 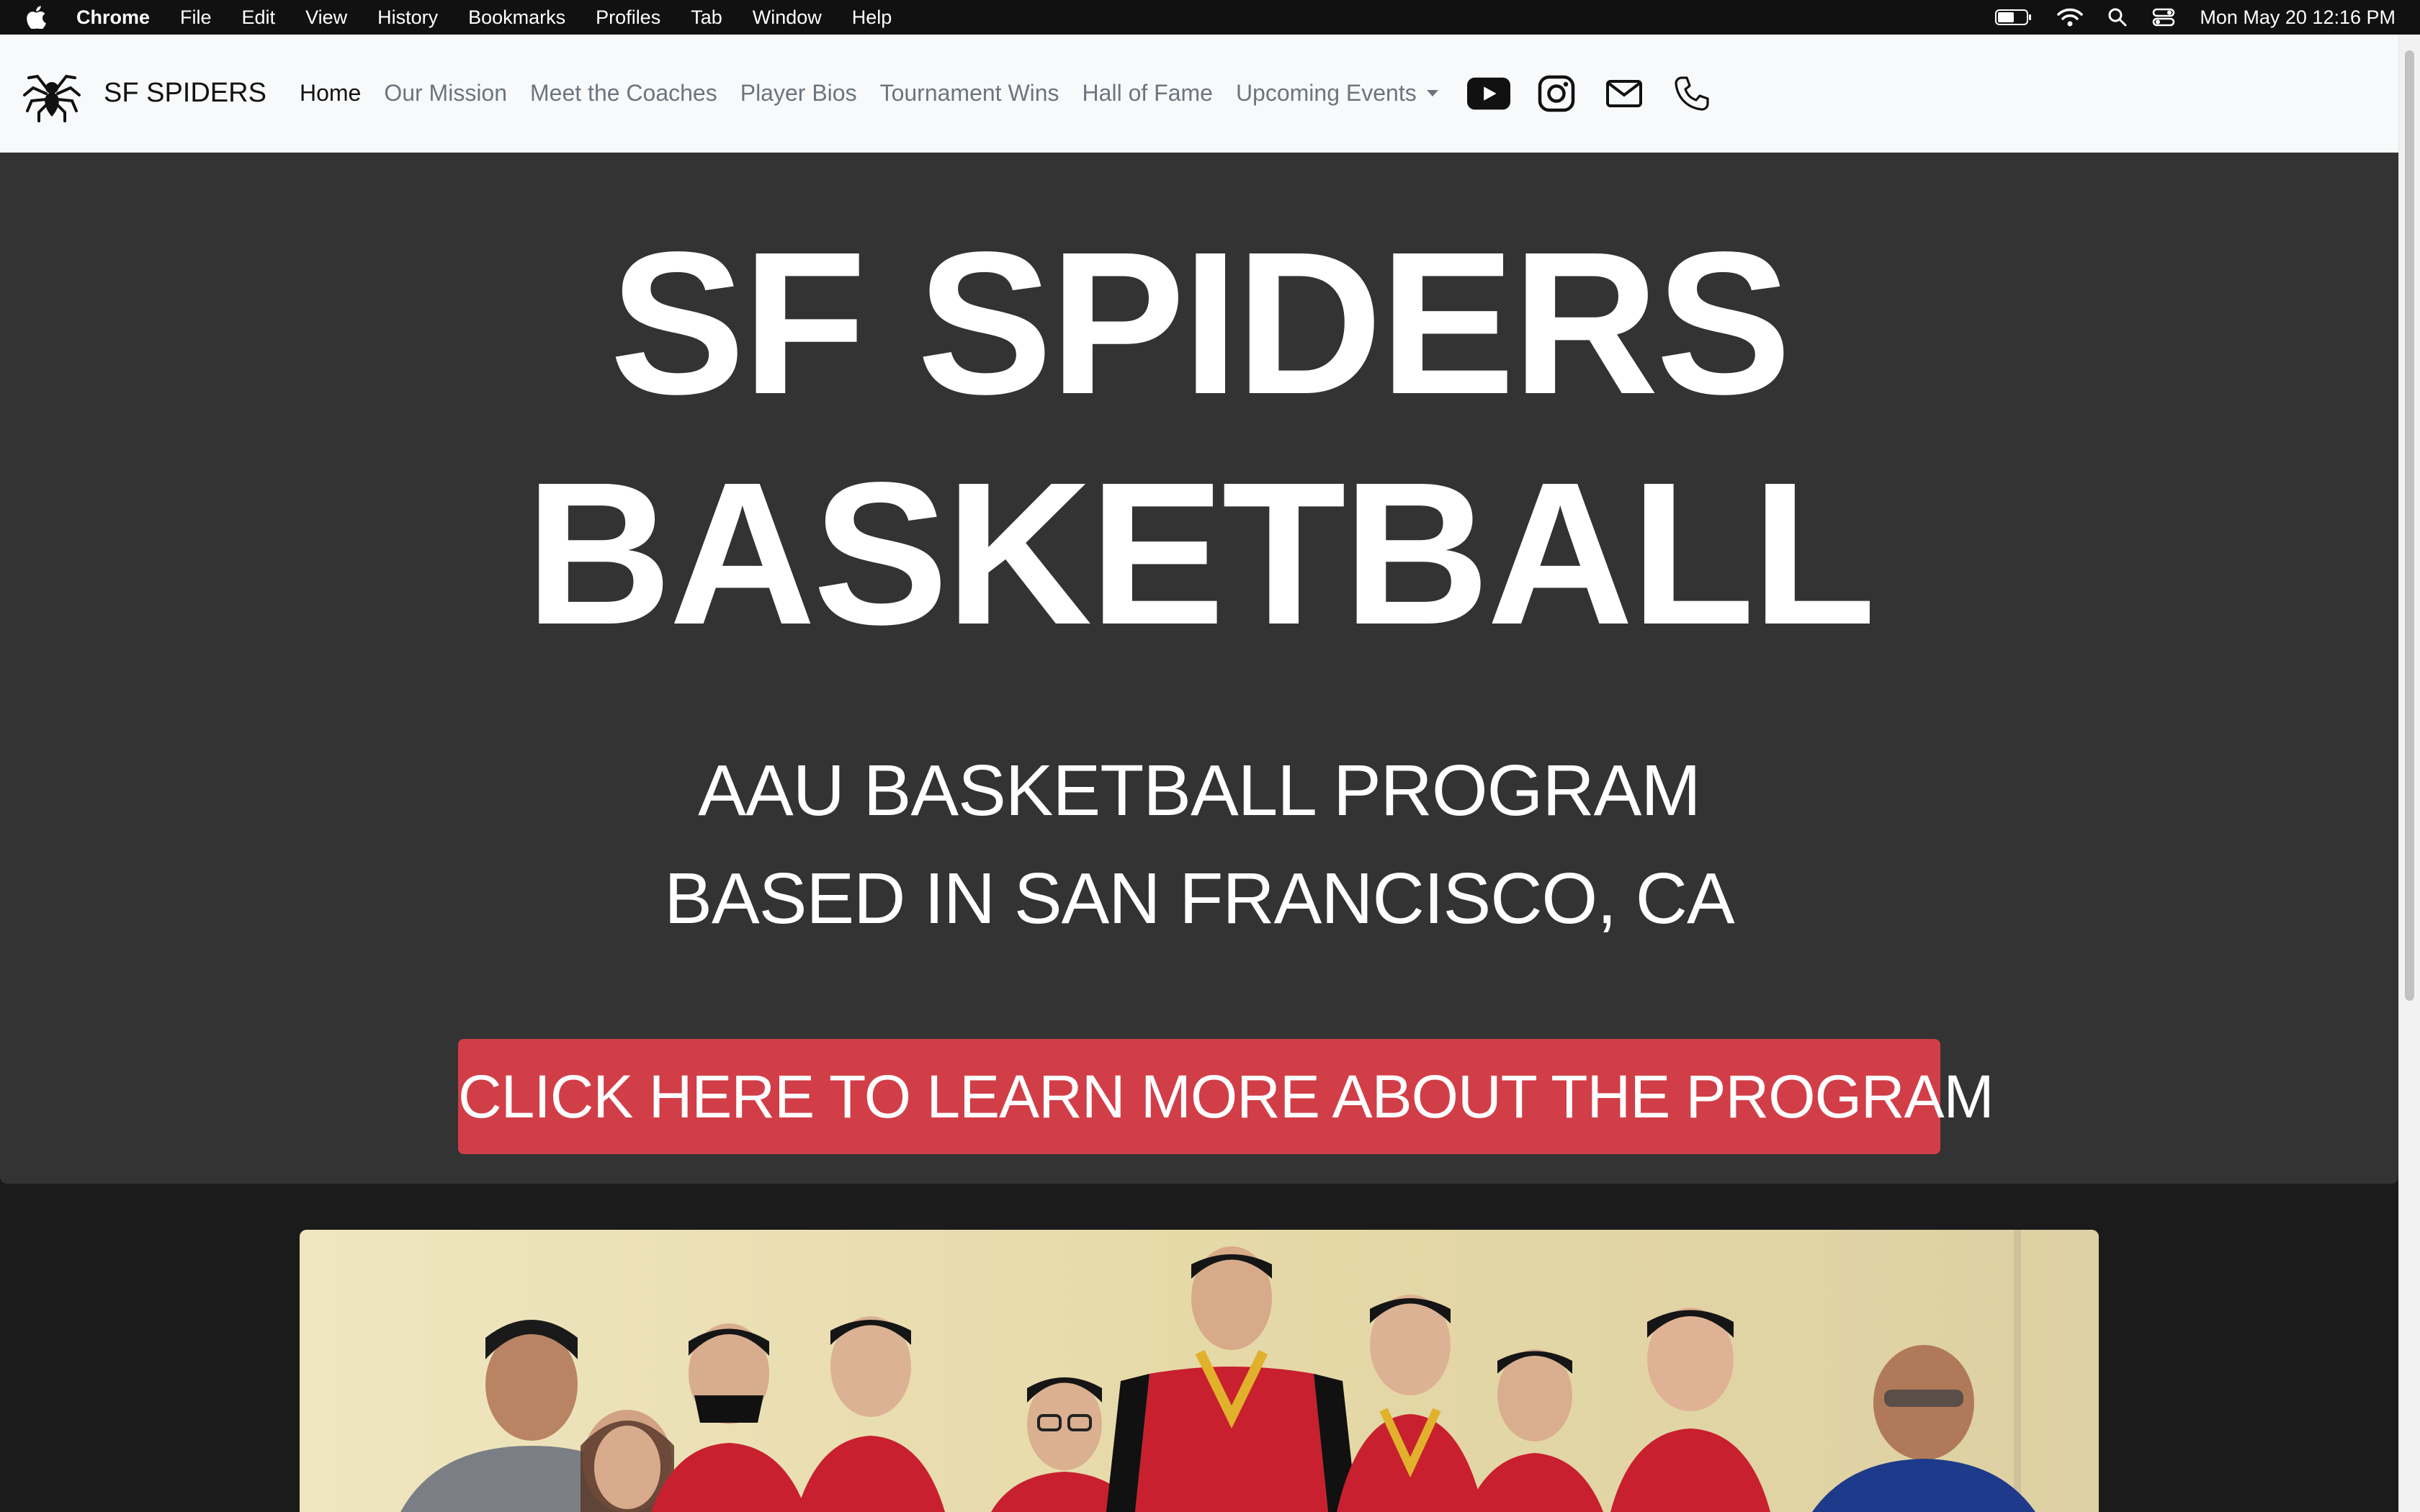 I want to click on wifi-icon, so click(x=2070, y=17).